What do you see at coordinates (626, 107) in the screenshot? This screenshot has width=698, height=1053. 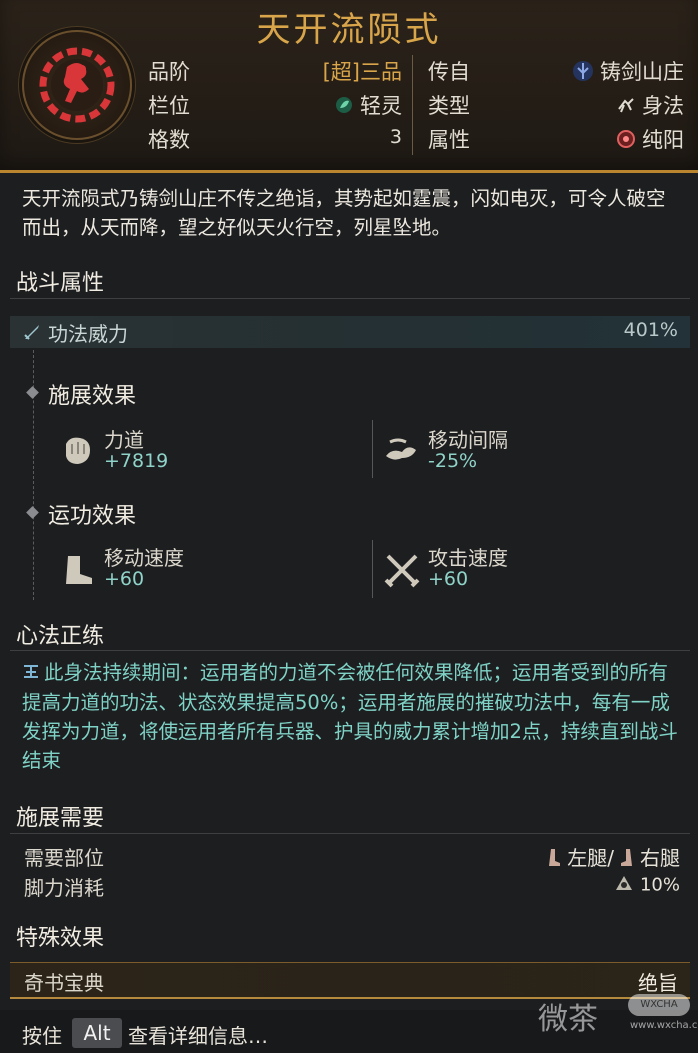 I see `movement-icon` at bounding box center [626, 107].